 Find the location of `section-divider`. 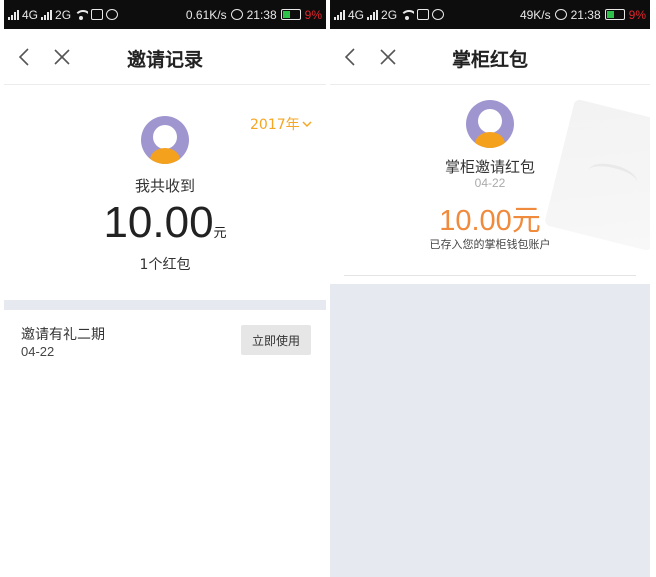

section-divider is located at coordinates (165, 305).